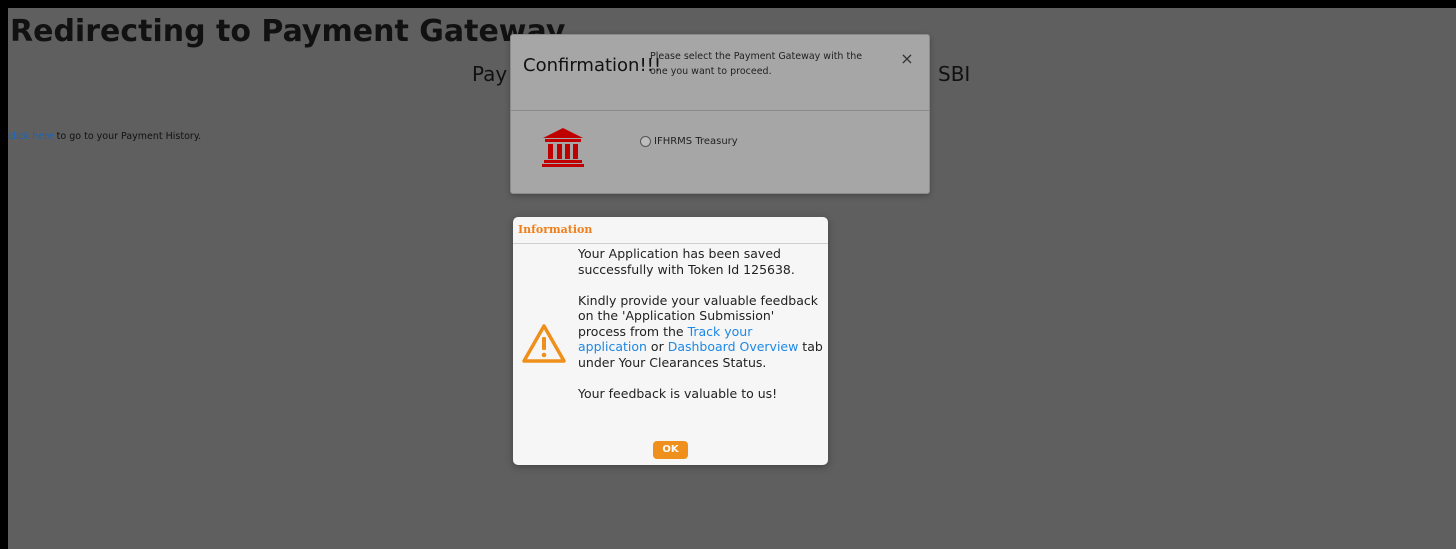  I want to click on ok-button: OK, so click(670, 450).